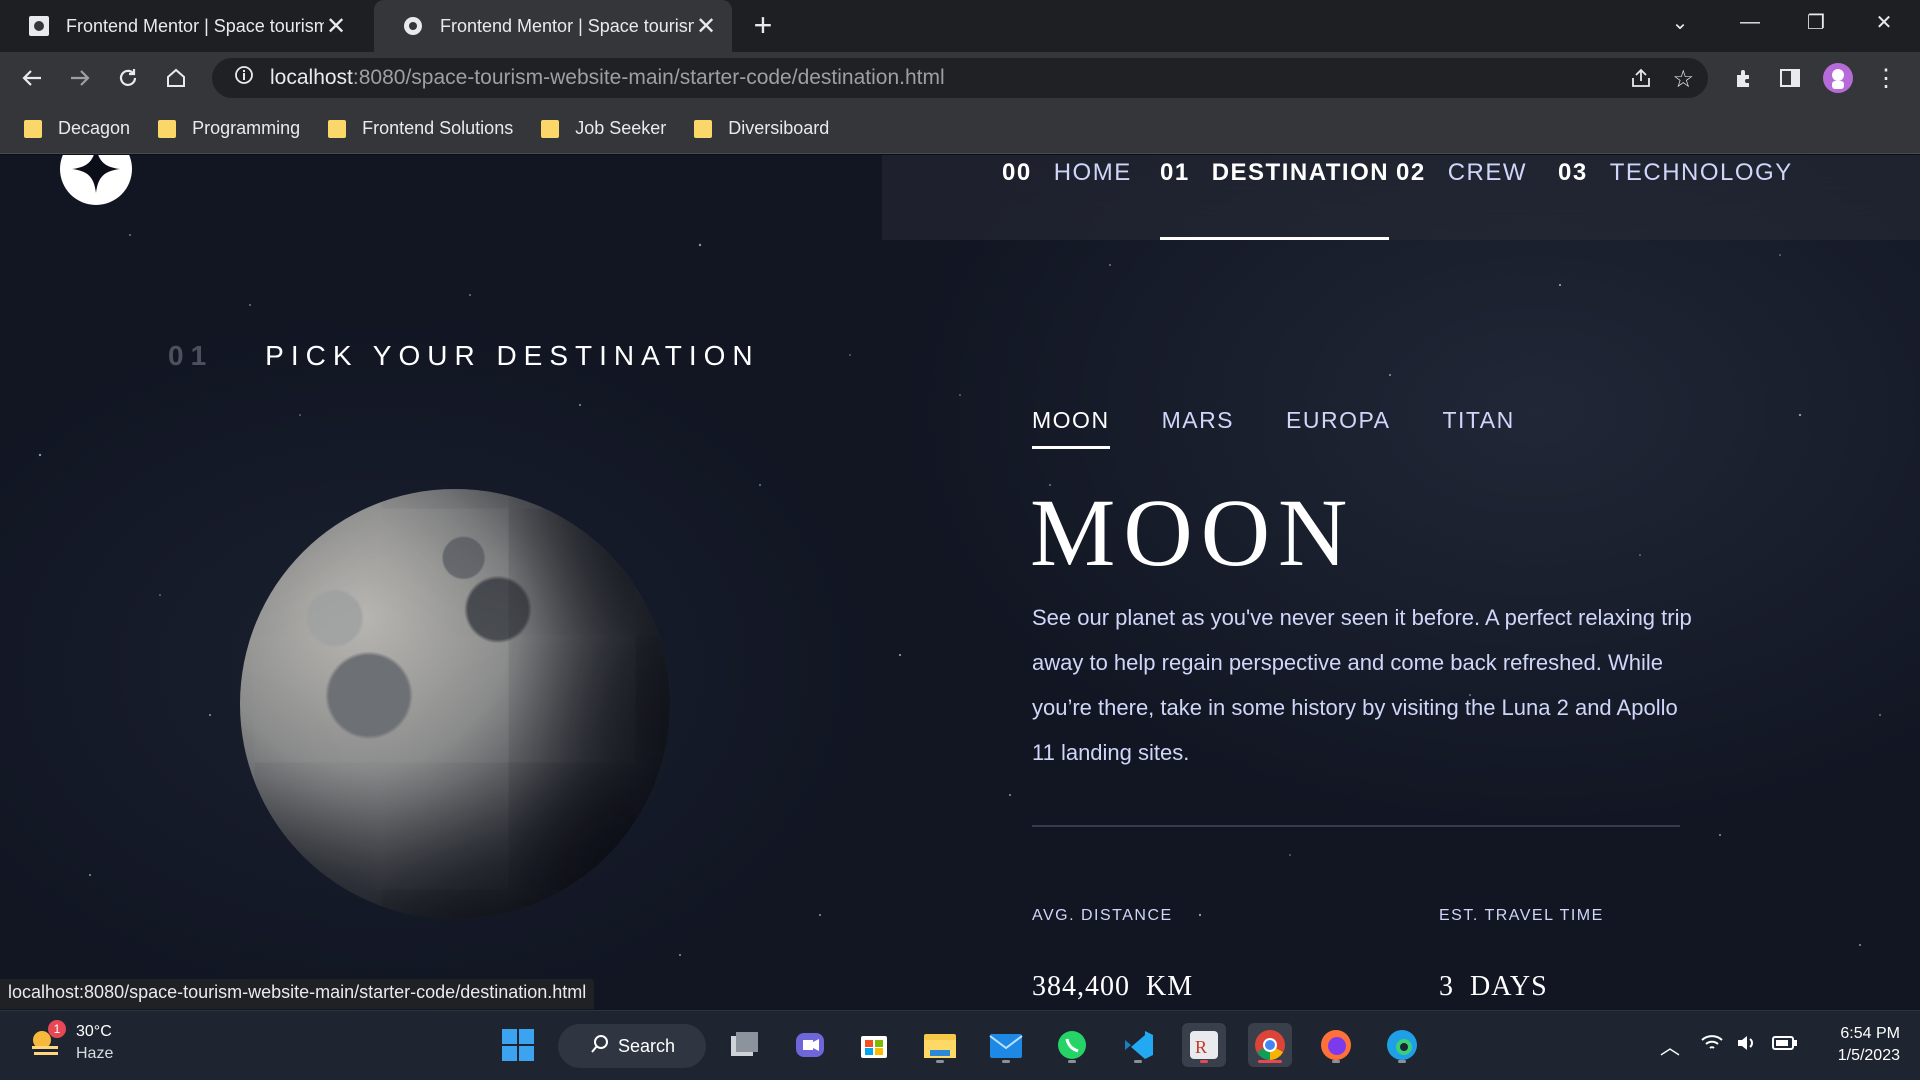 This screenshot has height=1080, width=1920. Describe the element at coordinates (128, 78) in the screenshot. I see `reload-icon` at that location.